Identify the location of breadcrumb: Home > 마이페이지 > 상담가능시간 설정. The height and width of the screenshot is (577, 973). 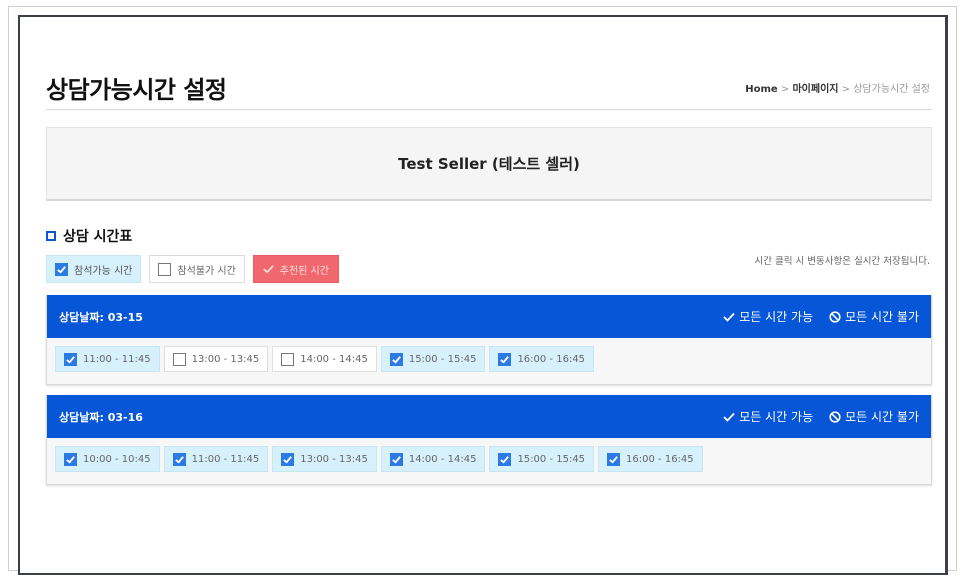
(837, 87).